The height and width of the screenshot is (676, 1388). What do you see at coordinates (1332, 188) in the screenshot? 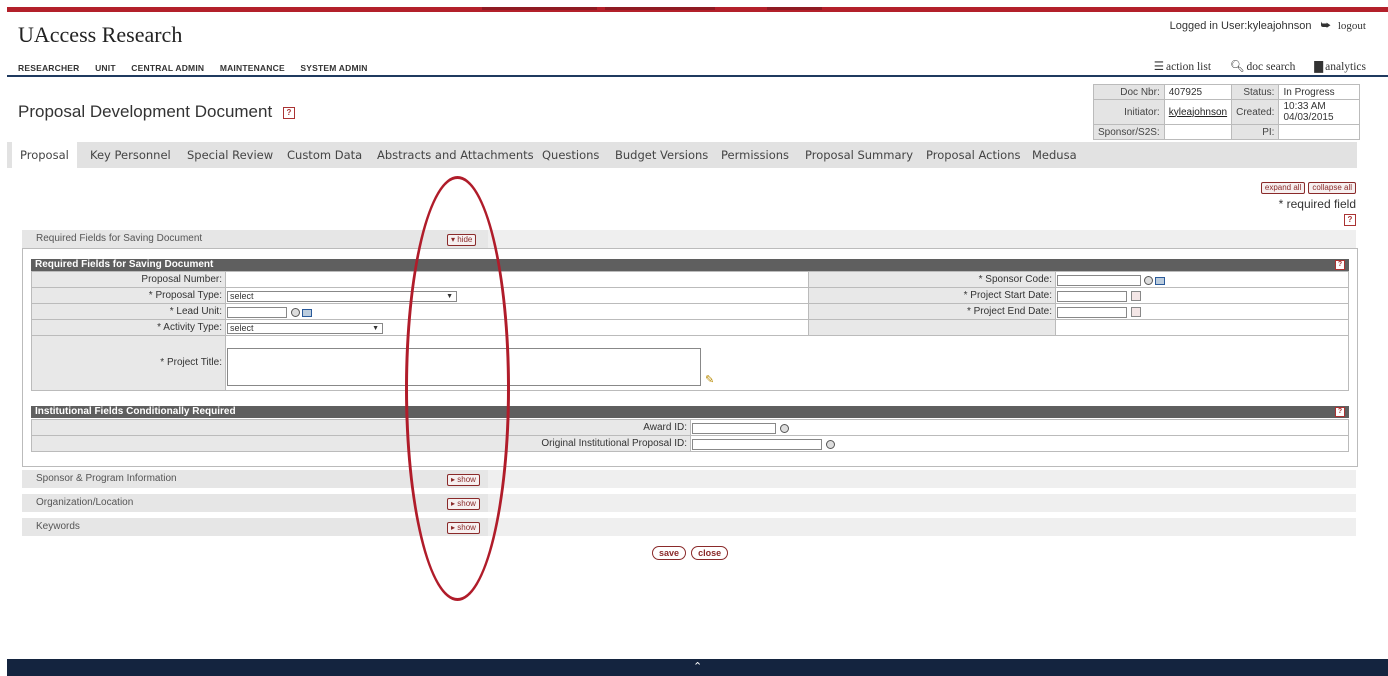
I see `collapse-all-button: collapse all` at bounding box center [1332, 188].